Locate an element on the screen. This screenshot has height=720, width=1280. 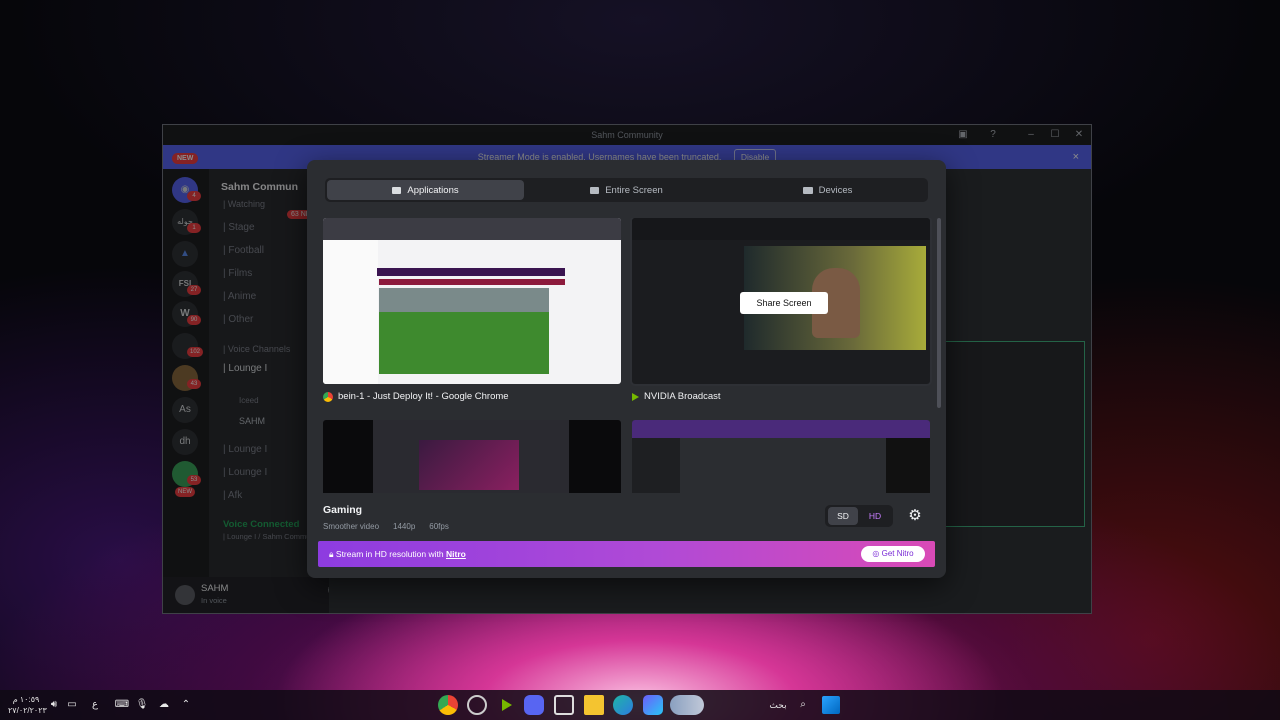
copilot-icon is located at coordinates (653, 705).